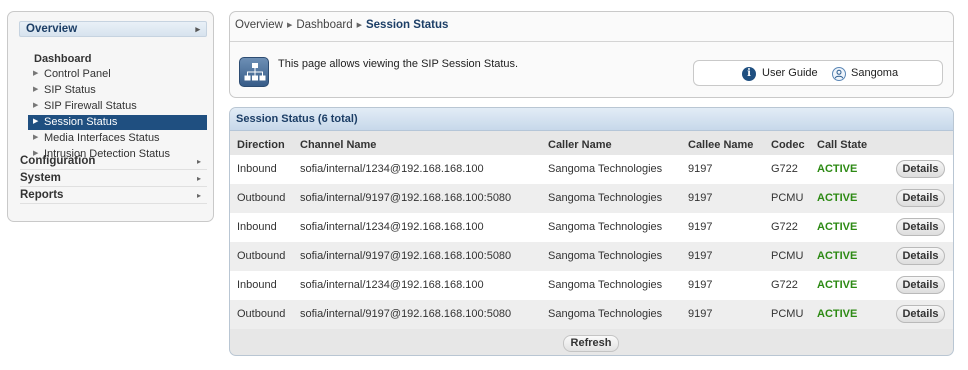 This screenshot has height=370, width=968. What do you see at coordinates (113, 196) in the screenshot?
I see `sidebar-section-reports: Reports ▸` at bounding box center [113, 196].